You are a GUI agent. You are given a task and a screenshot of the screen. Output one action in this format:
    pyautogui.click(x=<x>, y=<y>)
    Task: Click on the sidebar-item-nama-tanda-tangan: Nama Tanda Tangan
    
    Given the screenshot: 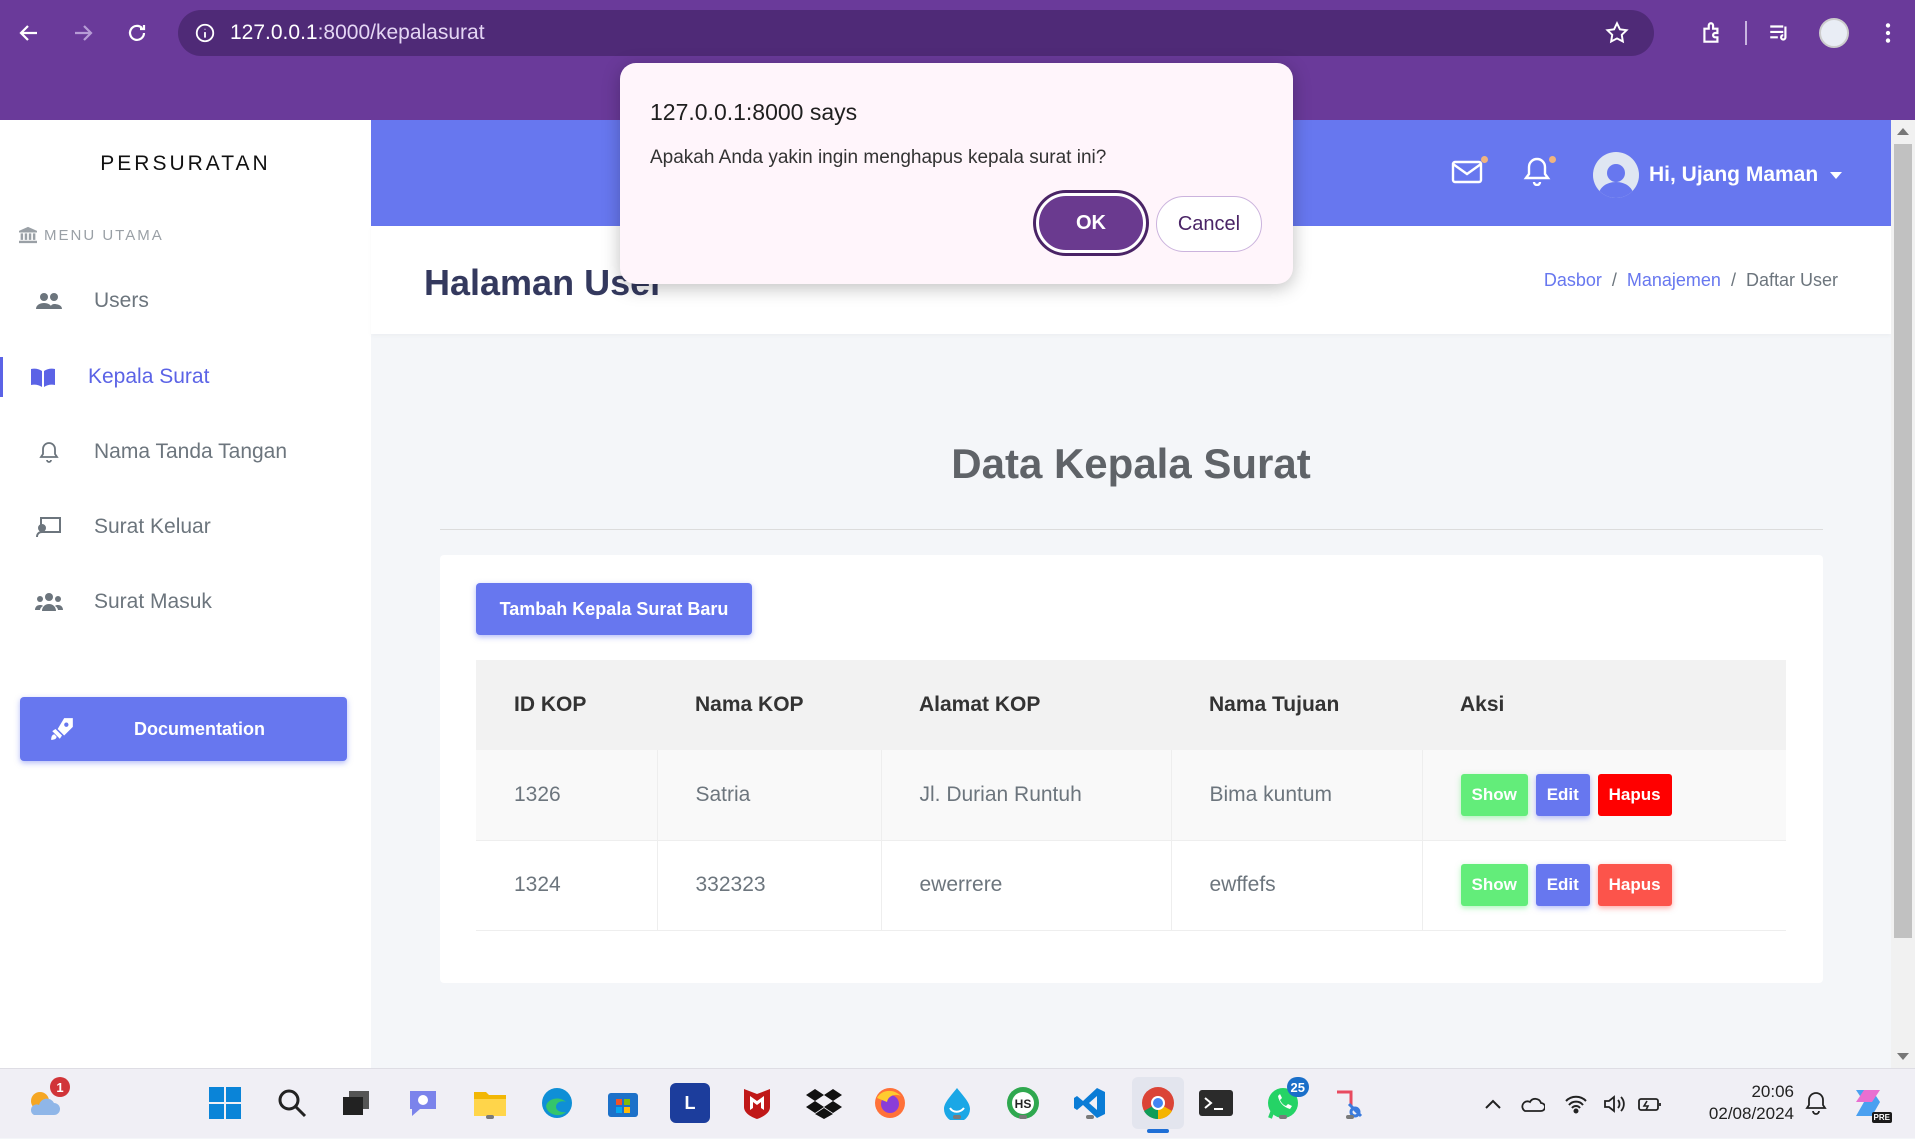 What is the action you would take?
    pyautogui.click(x=185, y=452)
    